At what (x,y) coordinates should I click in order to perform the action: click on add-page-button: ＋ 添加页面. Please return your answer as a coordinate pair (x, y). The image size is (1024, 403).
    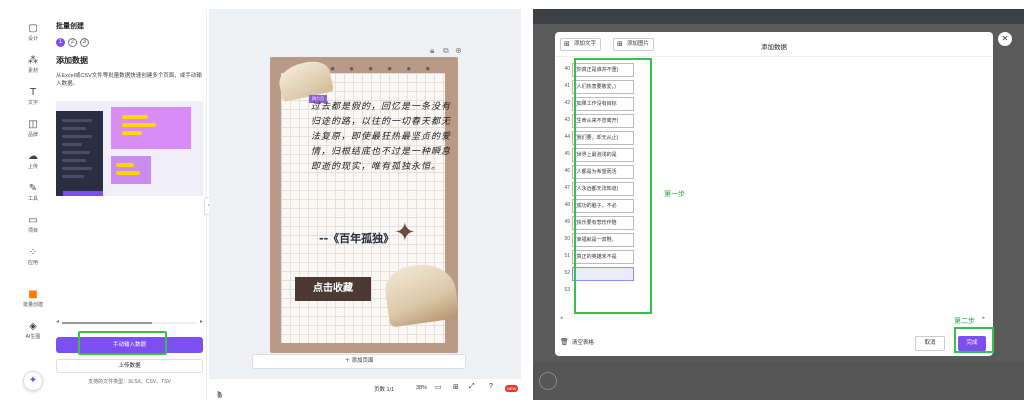
    Looking at the image, I should click on (359, 361).